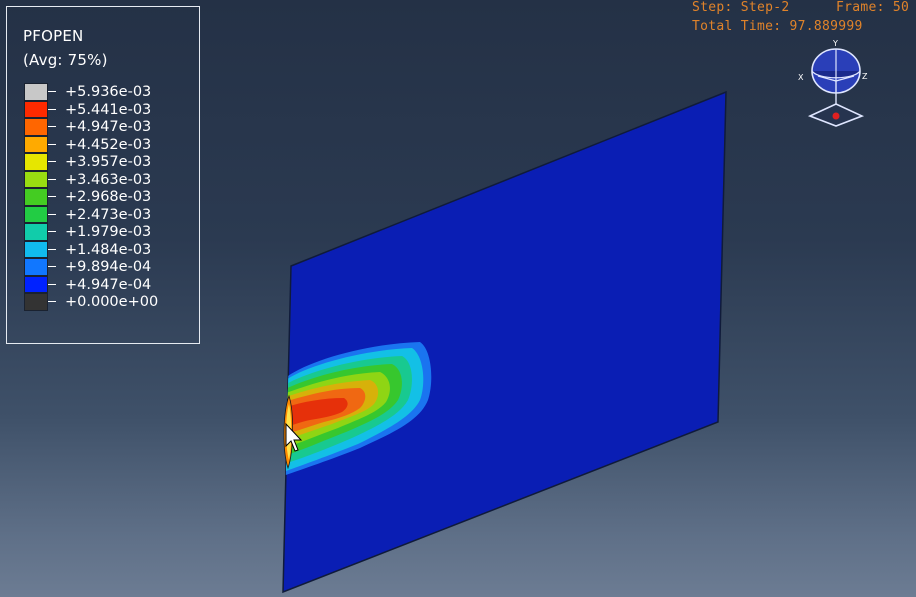 The image size is (916, 597). I want to click on legend-value-label: +9.894e-04, so click(108, 267).